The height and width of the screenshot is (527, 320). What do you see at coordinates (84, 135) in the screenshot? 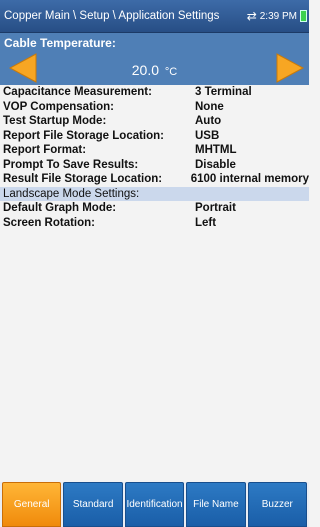
I see `setting-label: Report File Storage Location:` at bounding box center [84, 135].